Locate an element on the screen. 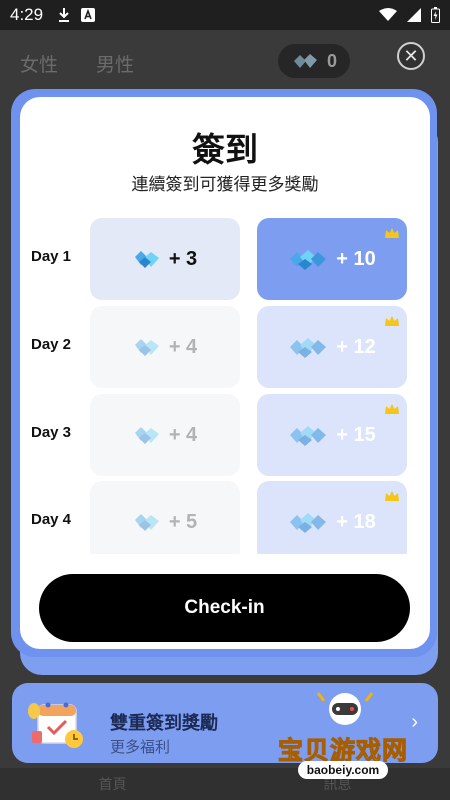  reward-row: Day 3 + 4 + 15 is located at coordinates (225, 435).